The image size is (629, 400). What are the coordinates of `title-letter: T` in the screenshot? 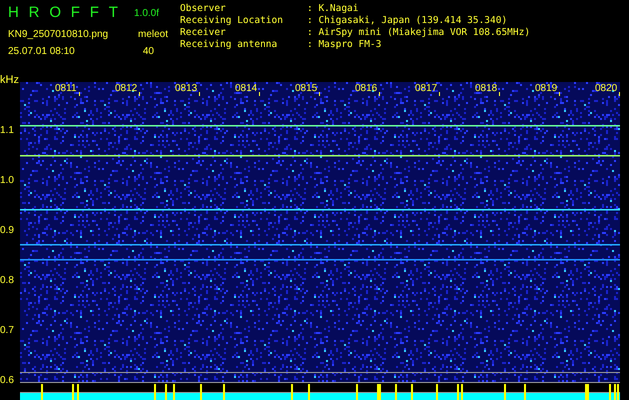 It's located at (113, 13).